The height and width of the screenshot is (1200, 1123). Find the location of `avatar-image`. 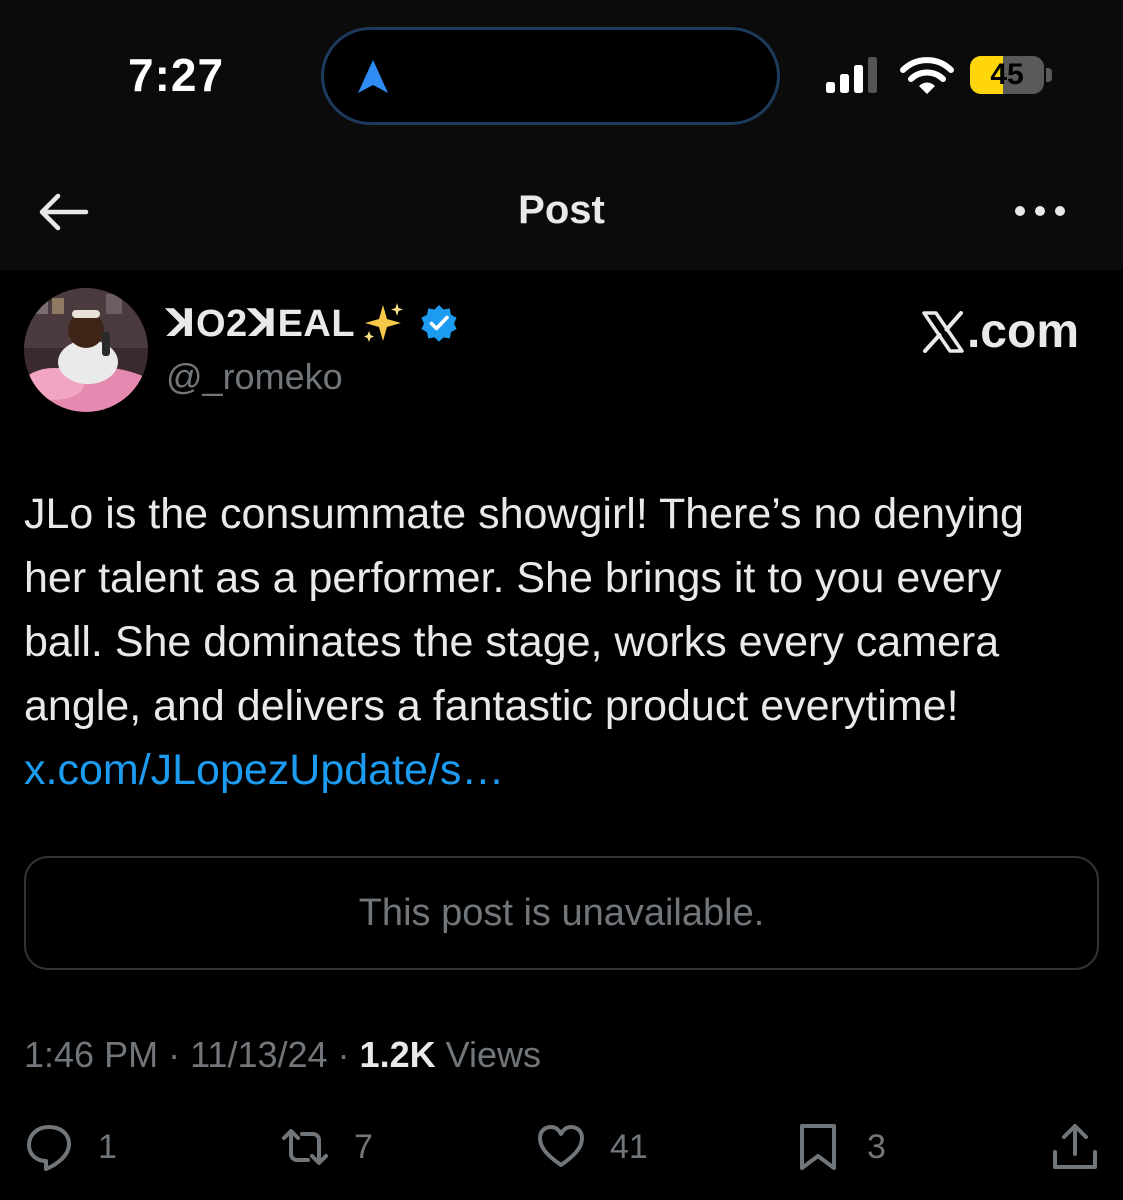

avatar-image is located at coordinates (86, 350).